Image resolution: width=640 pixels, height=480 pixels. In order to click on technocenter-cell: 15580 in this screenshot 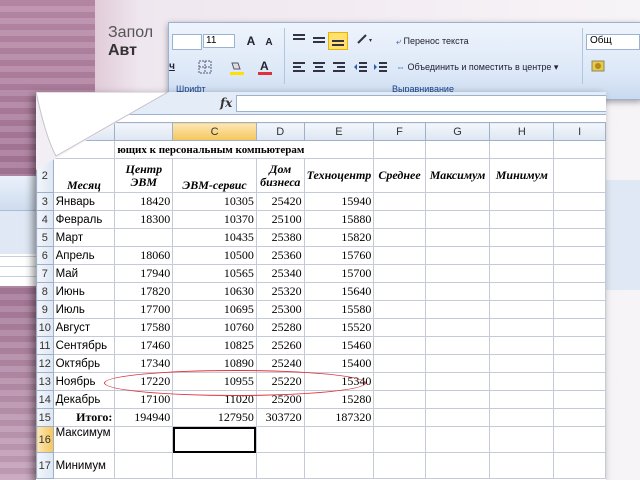, I will do `click(339, 309)`.